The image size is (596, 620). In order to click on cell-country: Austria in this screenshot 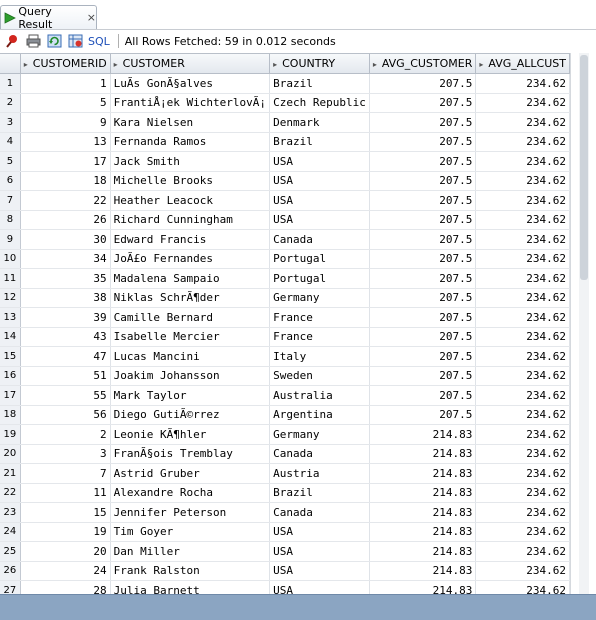, I will do `click(319, 473)`.